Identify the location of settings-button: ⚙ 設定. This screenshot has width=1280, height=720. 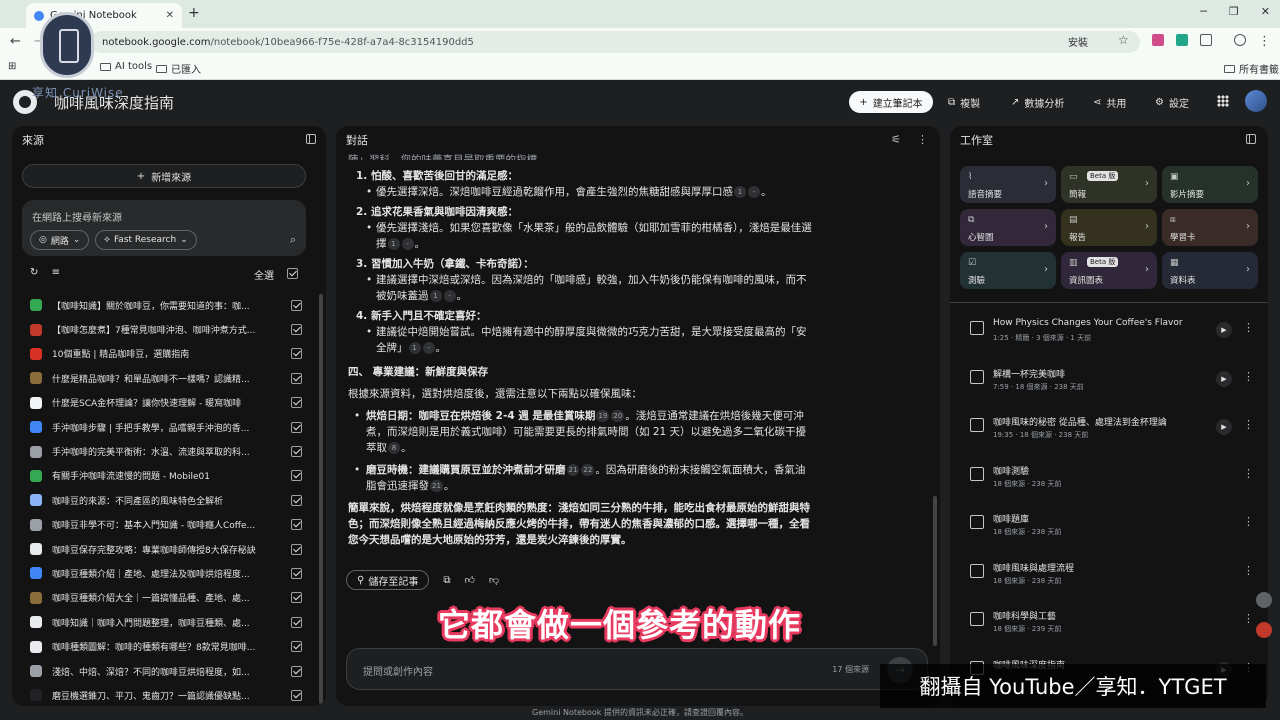
(1172, 102).